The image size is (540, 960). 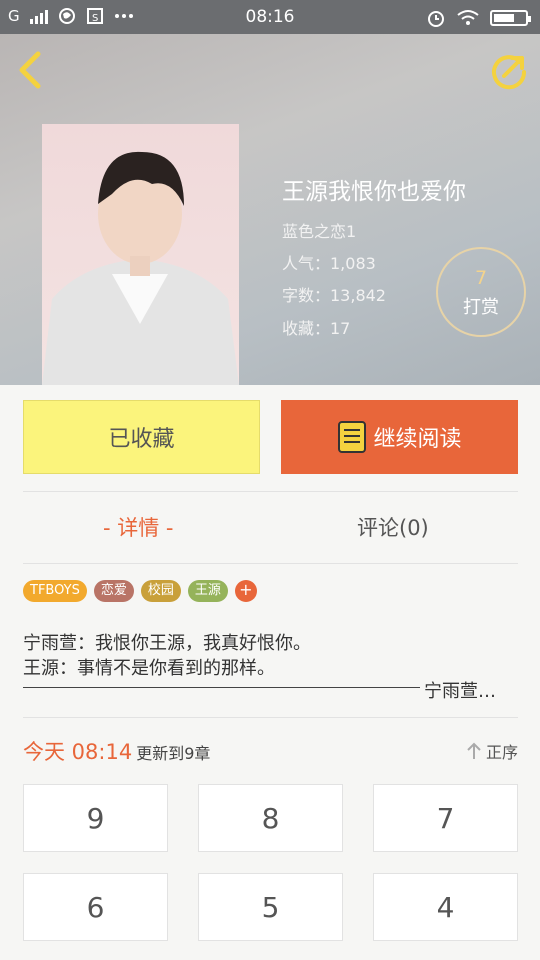 I want to click on book-cover, so click(x=140, y=254).